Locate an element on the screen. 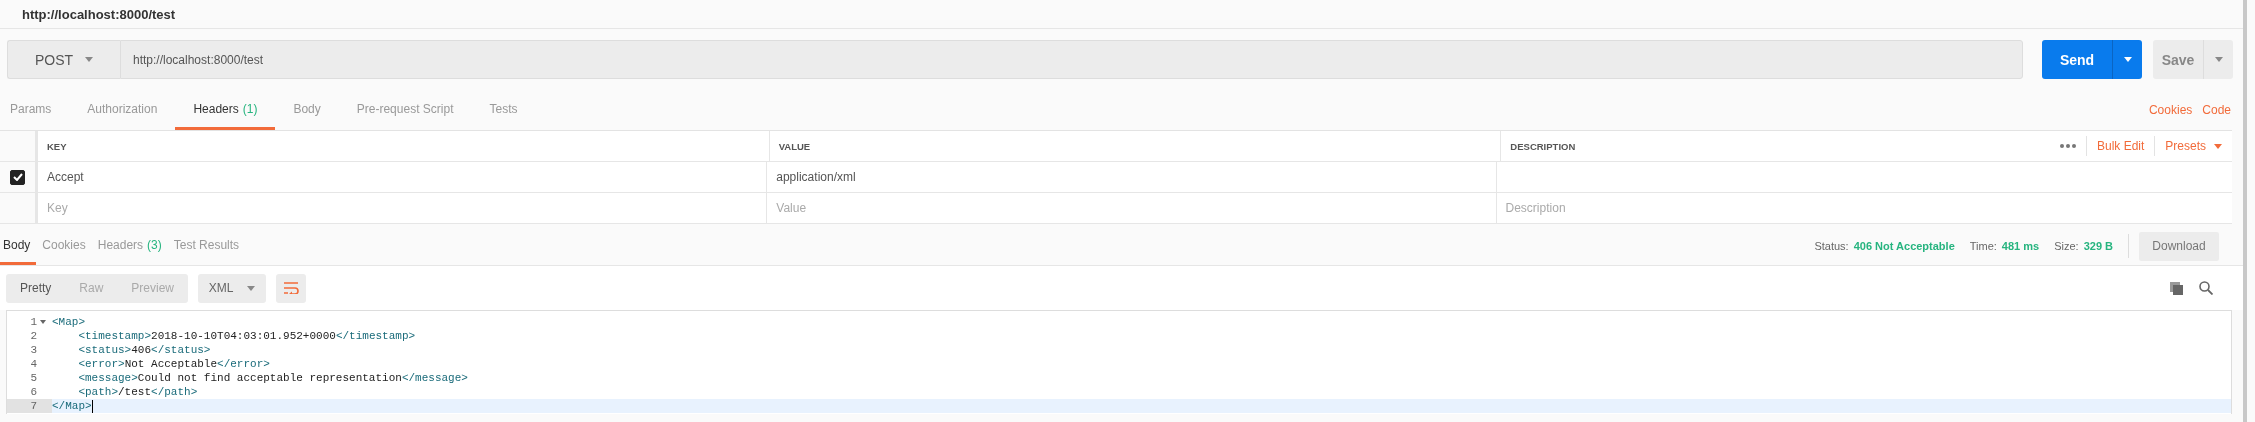 This screenshot has height=422, width=2255. window-title: http://localhost:8000/test is located at coordinates (99, 14).